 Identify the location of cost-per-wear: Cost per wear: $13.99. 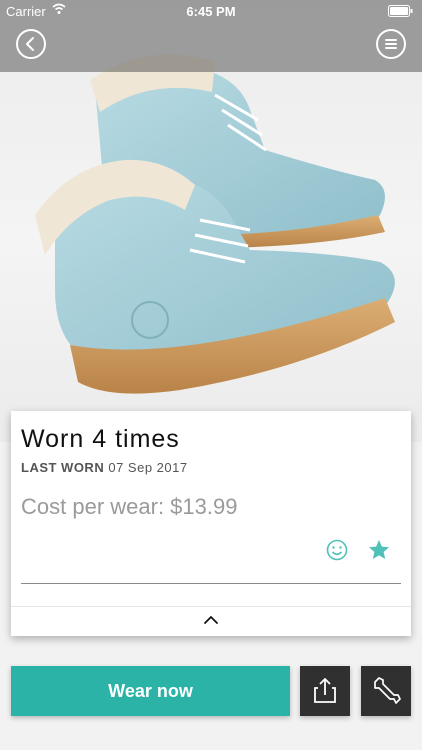
(129, 506).